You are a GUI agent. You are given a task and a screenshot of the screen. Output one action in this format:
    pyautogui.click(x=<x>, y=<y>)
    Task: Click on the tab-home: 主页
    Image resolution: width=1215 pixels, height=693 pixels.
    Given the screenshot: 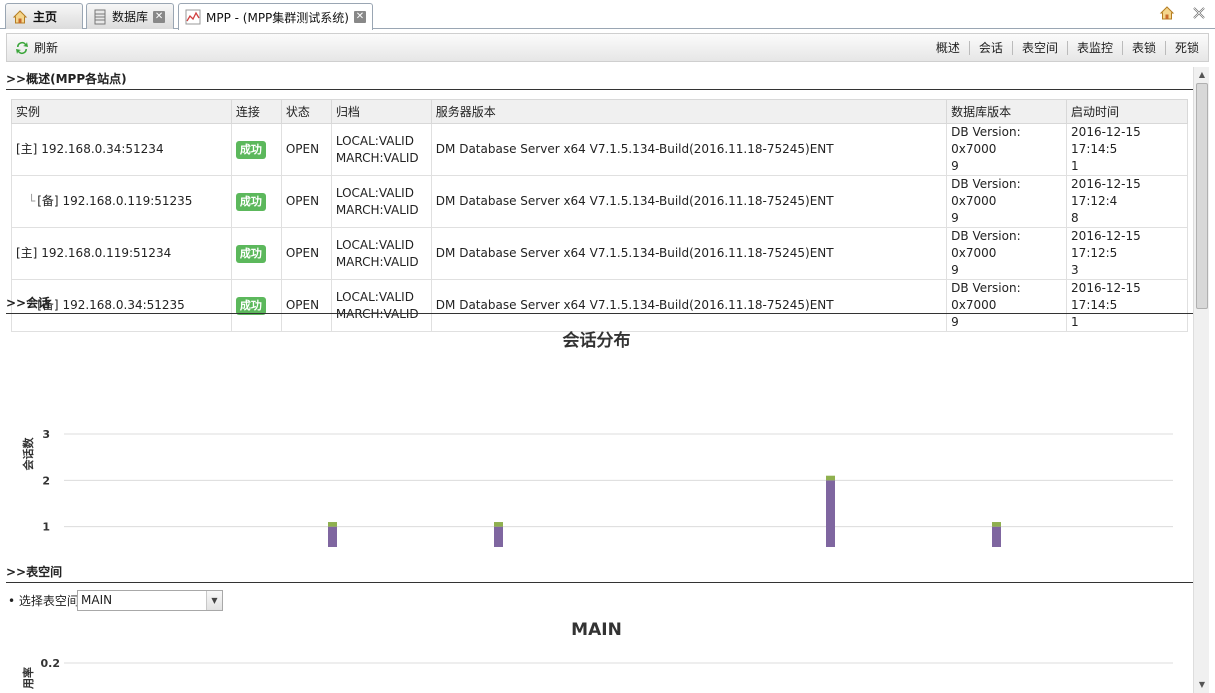 What is the action you would take?
    pyautogui.click(x=44, y=16)
    